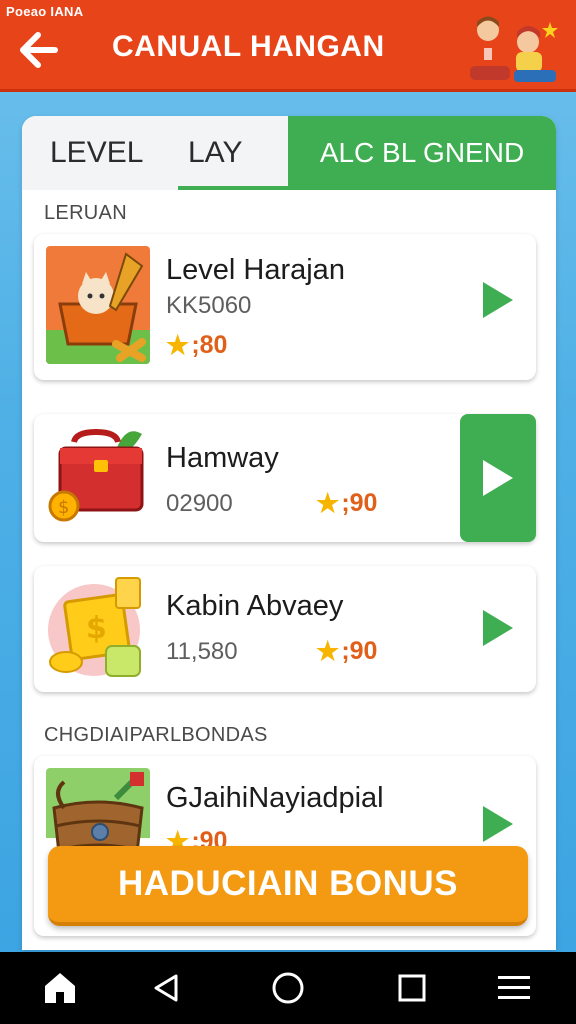 This screenshot has height=1024, width=576. What do you see at coordinates (222, 458) in the screenshot?
I see `level-title: Hamway` at bounding box center [222, 458].